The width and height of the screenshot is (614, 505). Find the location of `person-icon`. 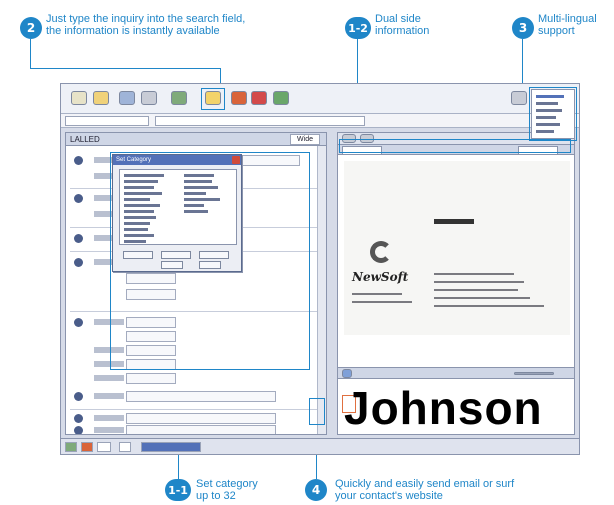

person-icon is located at coordinates (78, 160).